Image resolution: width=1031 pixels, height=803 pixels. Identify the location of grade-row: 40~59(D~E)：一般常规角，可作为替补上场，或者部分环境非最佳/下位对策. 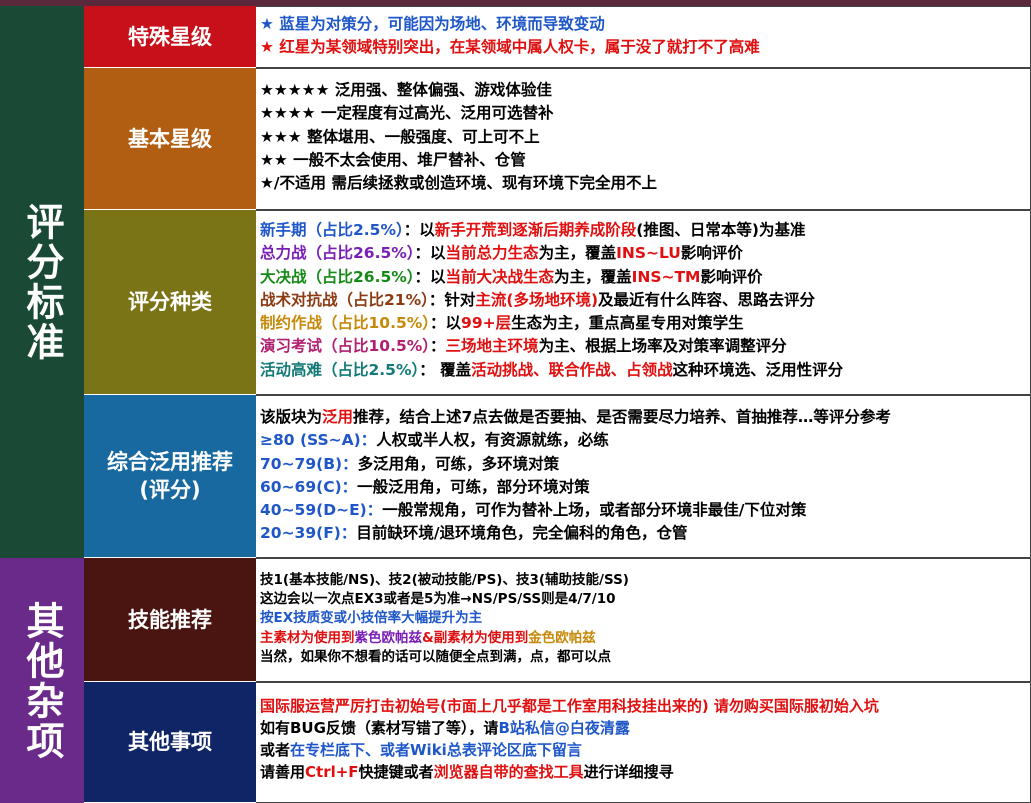
(645, 510).